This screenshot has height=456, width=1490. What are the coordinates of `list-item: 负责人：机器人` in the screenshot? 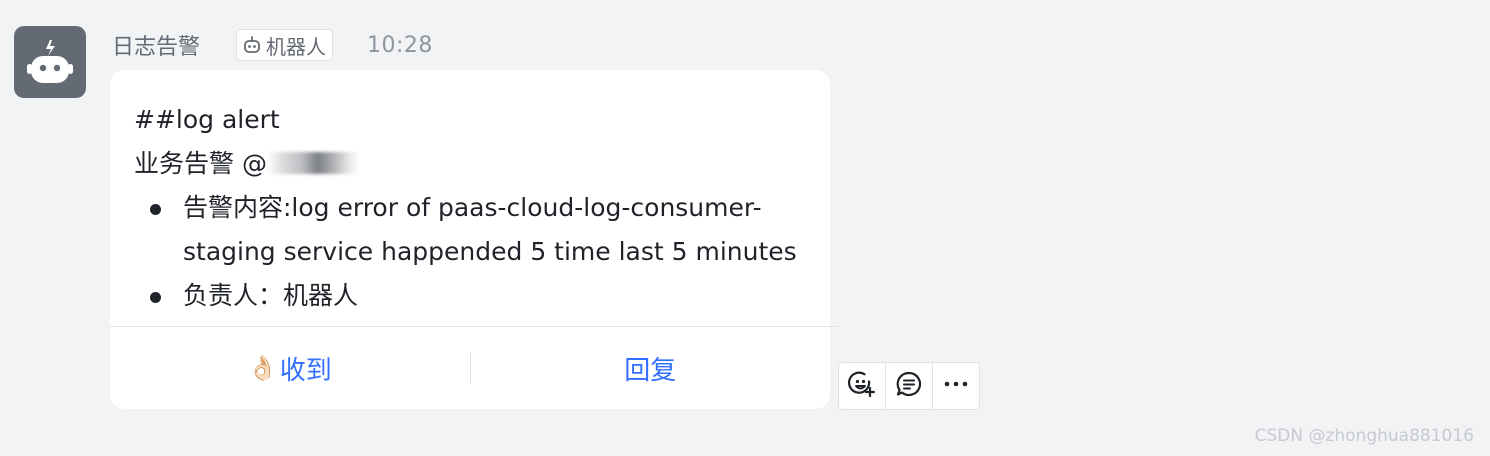 It's located at (479, 296).